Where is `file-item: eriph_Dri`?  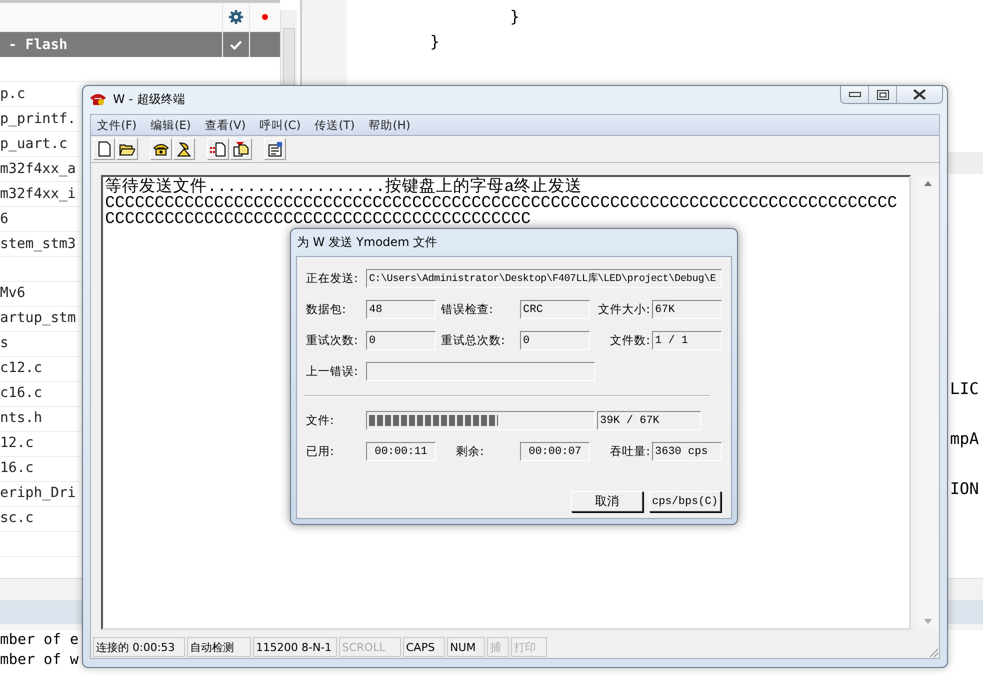 file-item: eriph_Dri is located at coordinates (38, 493).